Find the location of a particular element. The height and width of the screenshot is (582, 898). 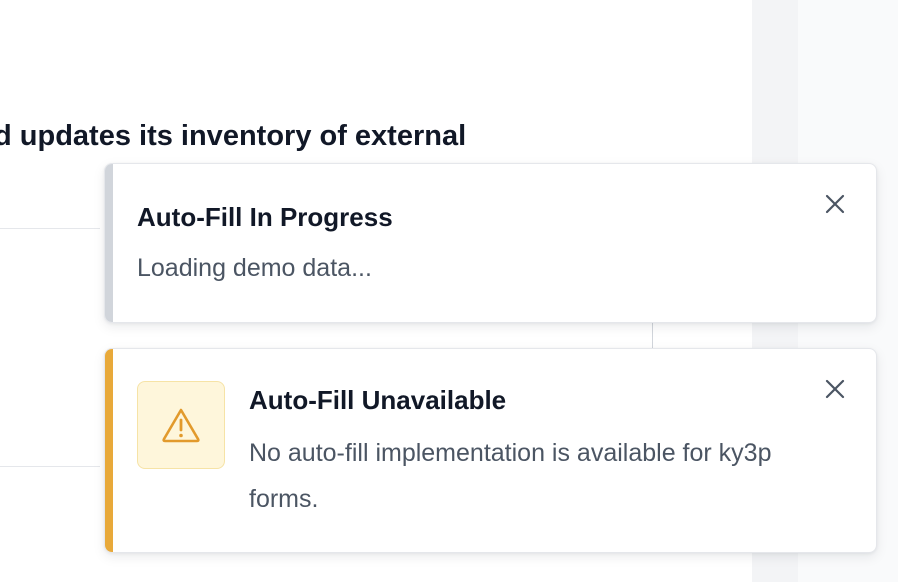

toast-title: Auto-Fill Unavailable is located at coordinates (378, 400).